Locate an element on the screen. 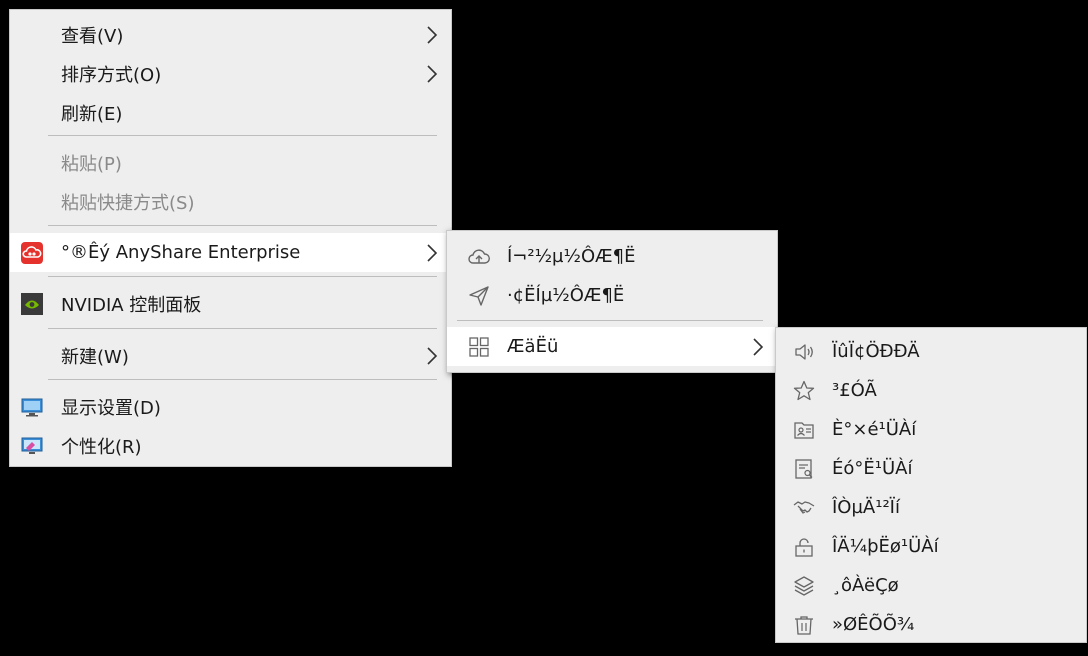 Image resolution: width=1088 pixels, height=656 pixels. menu-item-personalize-label: 个性化(R) is located at coordinates (101, 447).